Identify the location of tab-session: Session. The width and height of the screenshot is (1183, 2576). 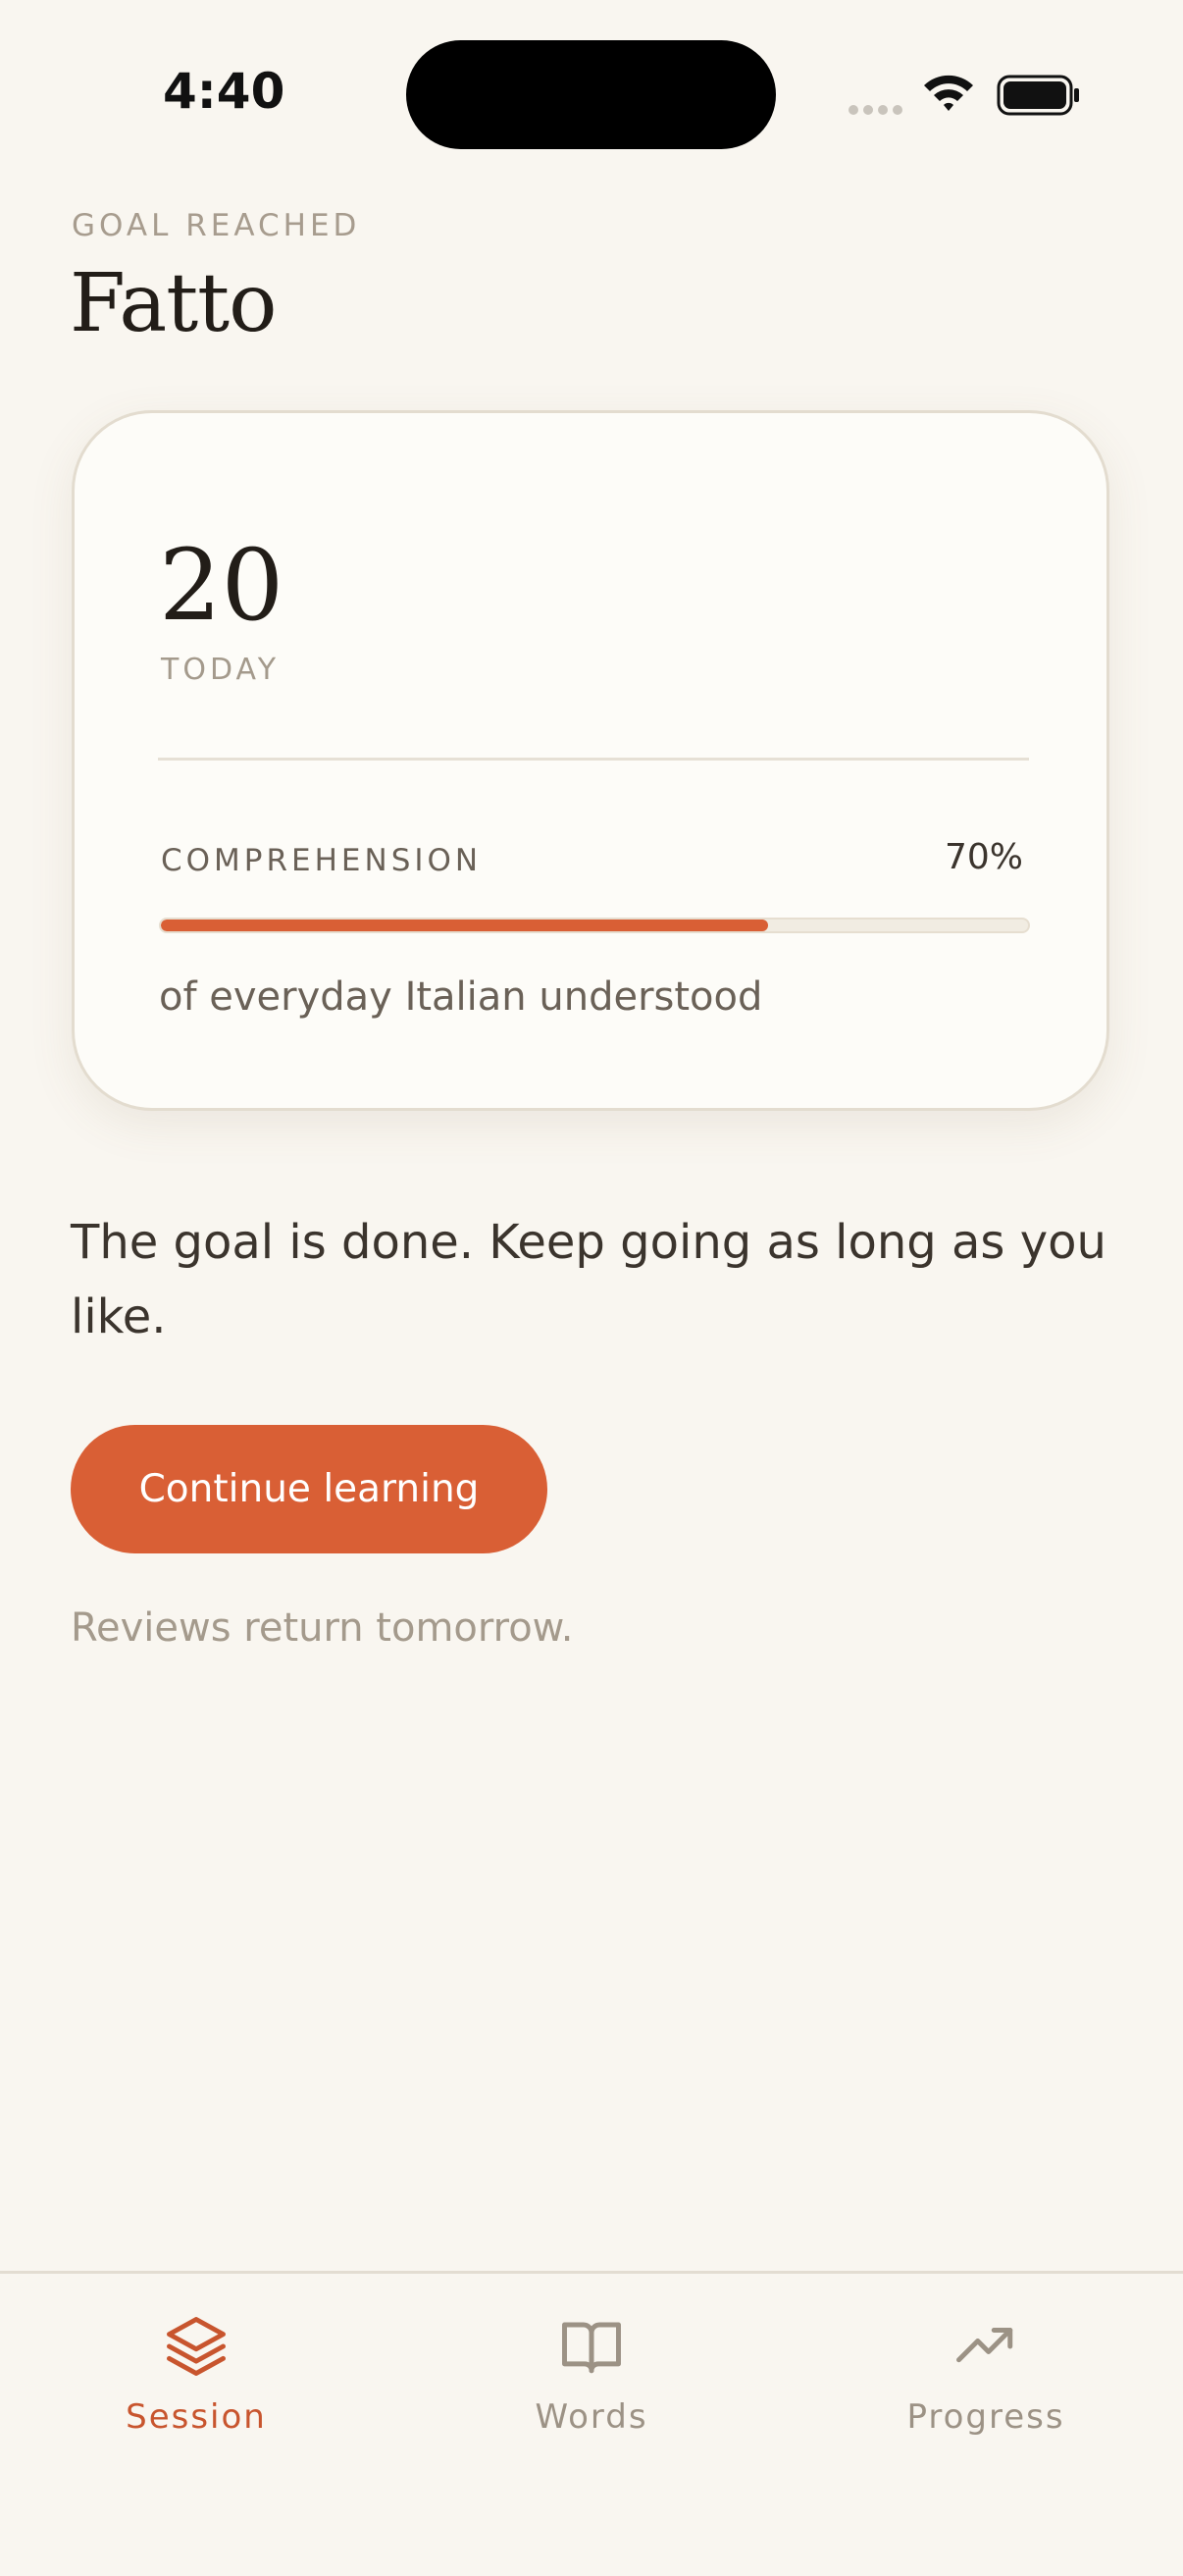
(196, 2381).